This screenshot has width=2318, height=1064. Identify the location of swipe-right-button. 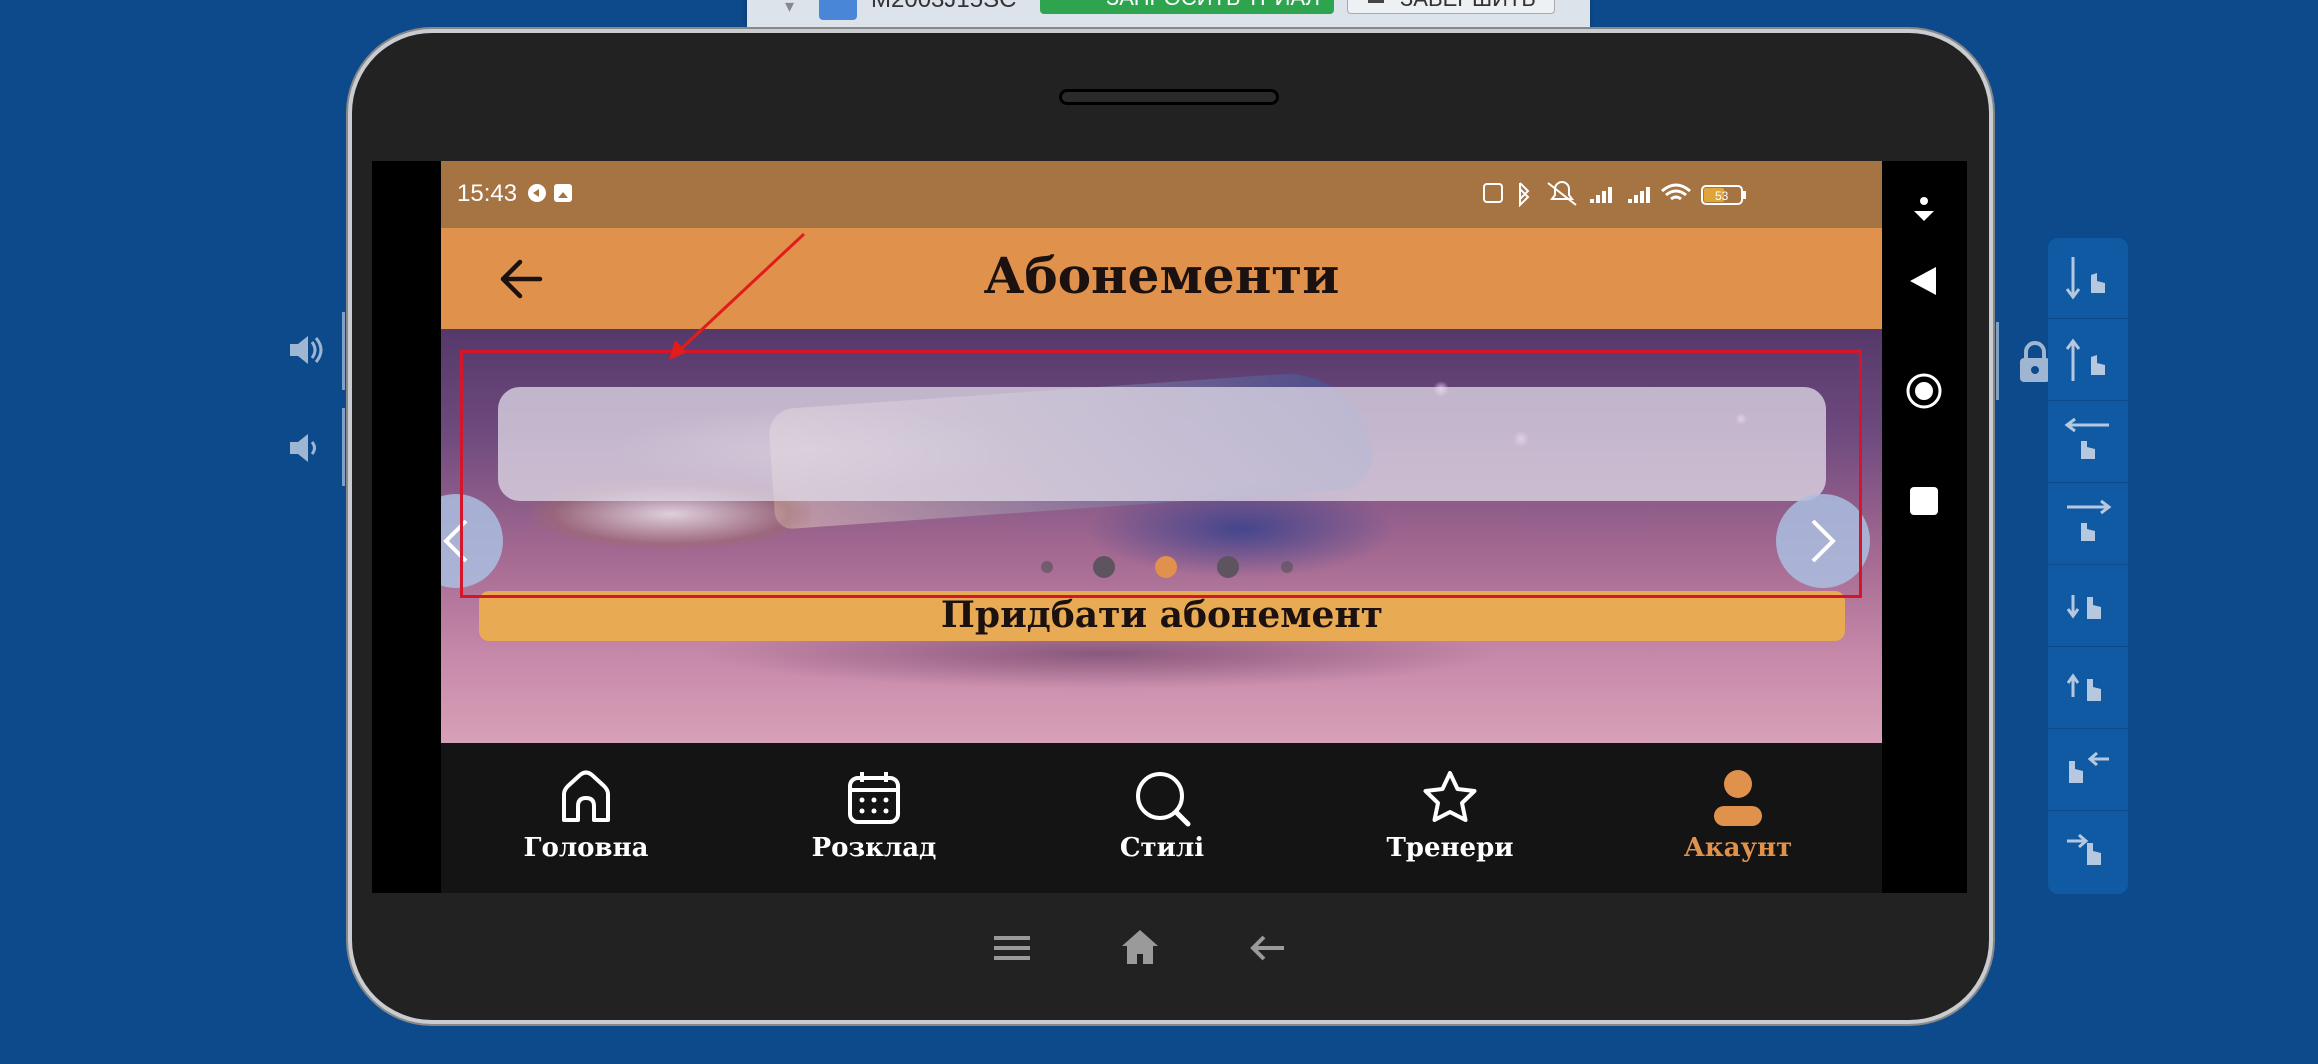
(2088, 524).